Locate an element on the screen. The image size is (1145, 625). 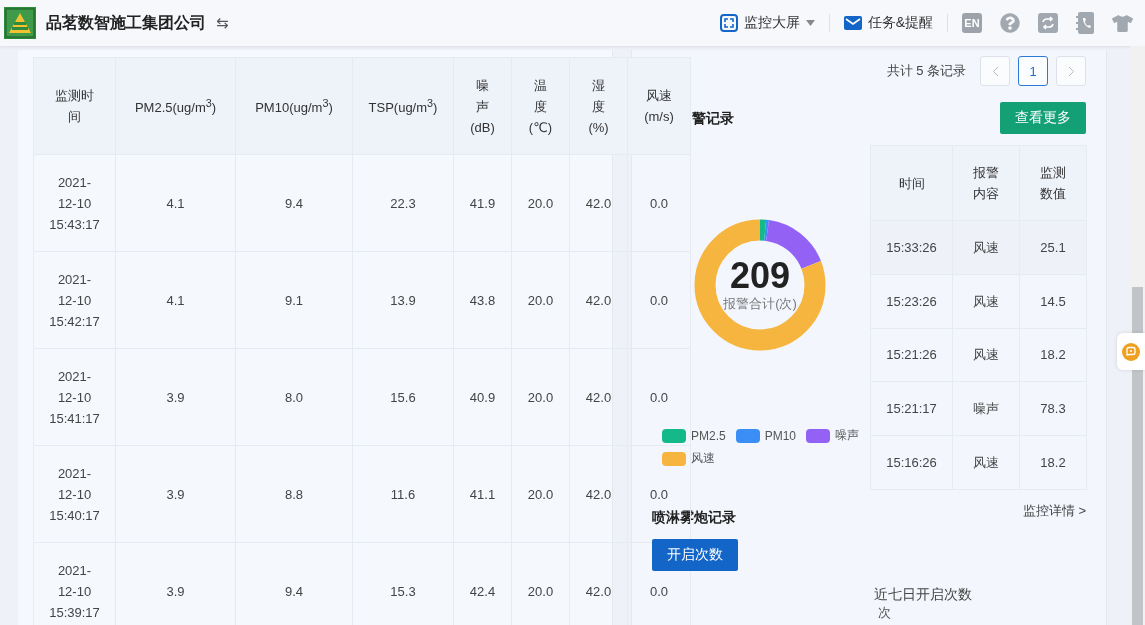
column-header: PM10(ug/m$^{3}$) is located at coordinates (294, 106).